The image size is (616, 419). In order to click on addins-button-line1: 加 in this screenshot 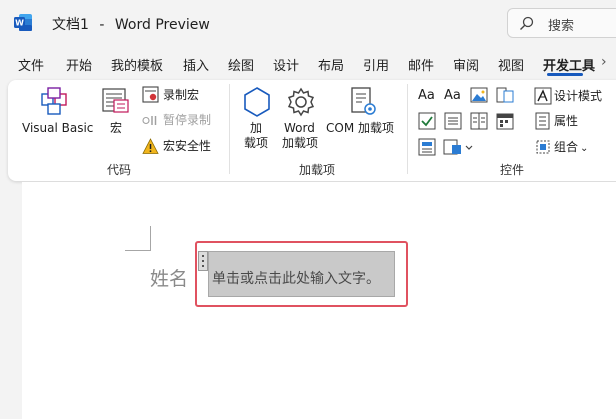, I will do `click(256, 128)`.